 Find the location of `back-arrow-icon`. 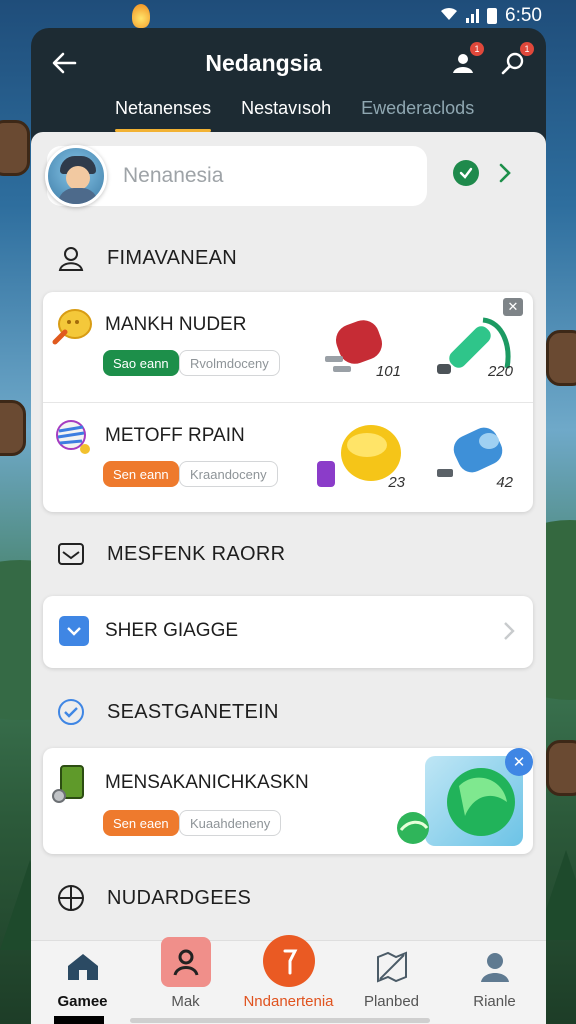

back-arrow-icon is located at coordinates (64, 63).